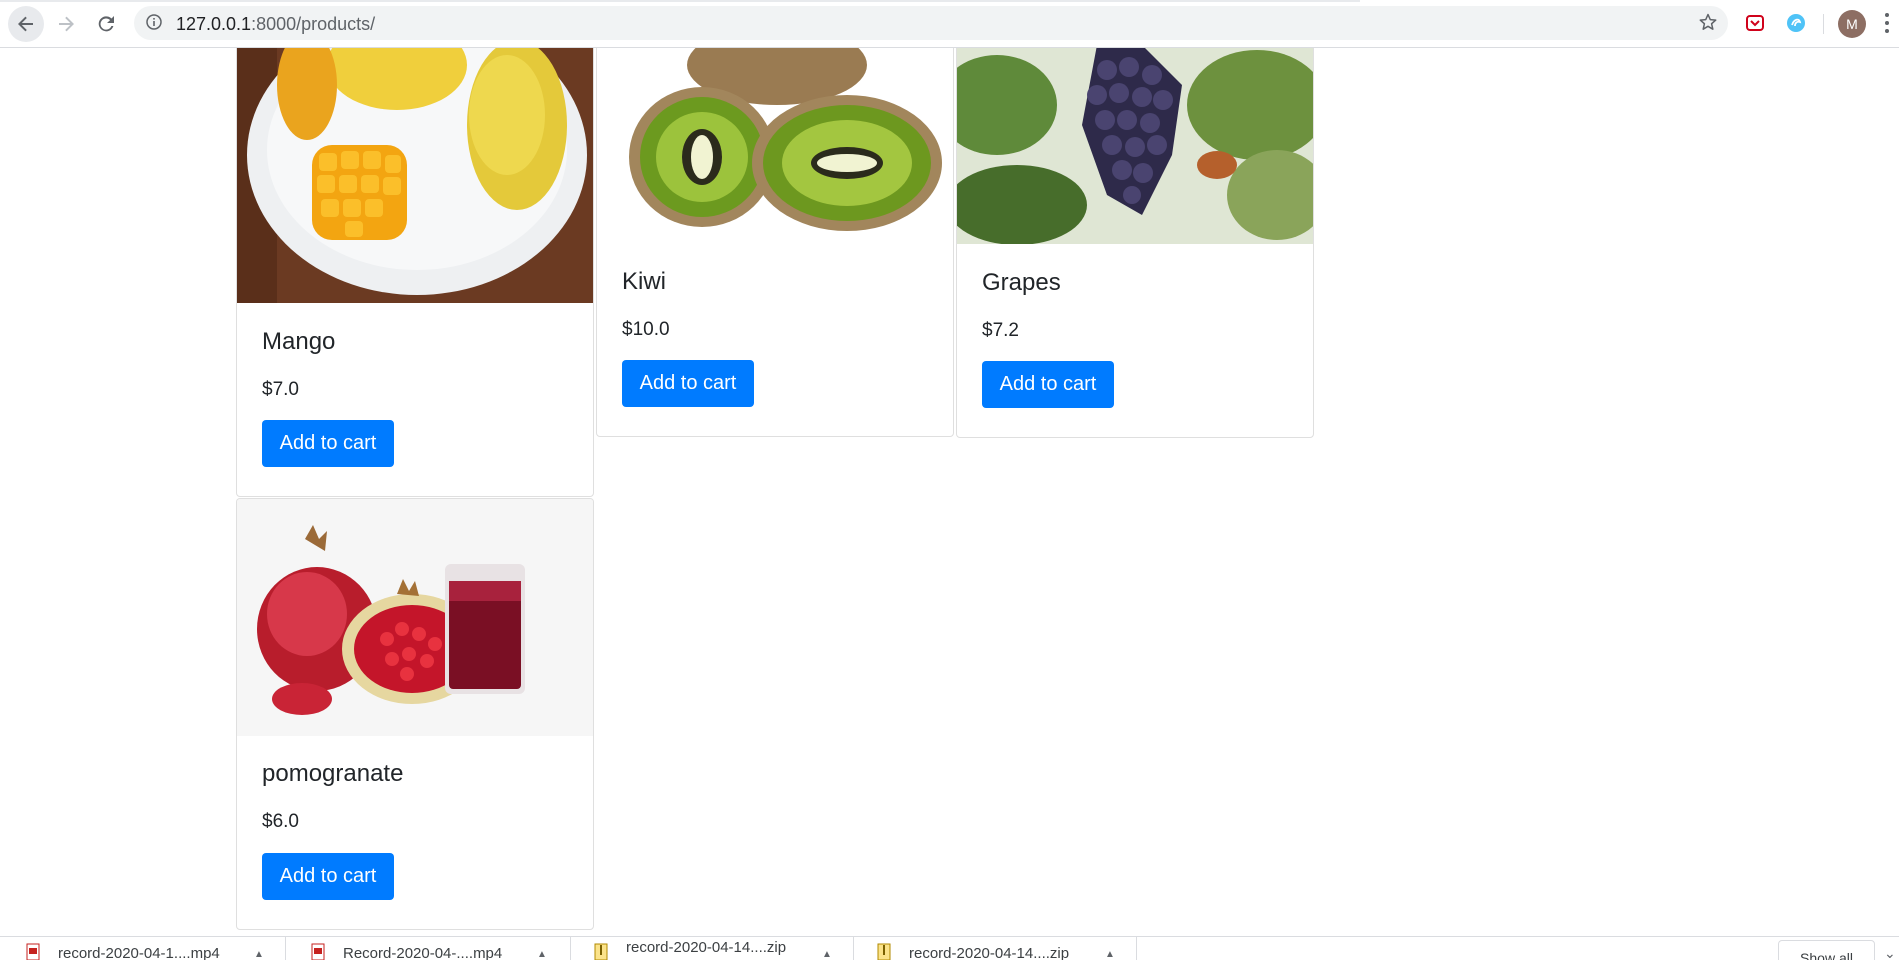  Describe the element at coordinates (214, 24) in the screenshot. I see `url-host: 127.0.0.1` at that location.